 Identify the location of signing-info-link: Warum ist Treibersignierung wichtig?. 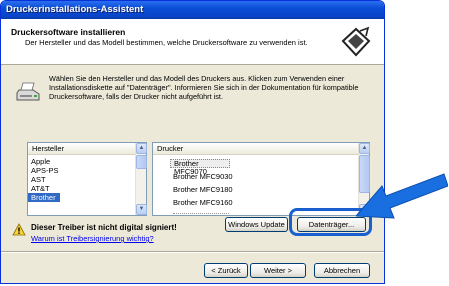
(92, 238).